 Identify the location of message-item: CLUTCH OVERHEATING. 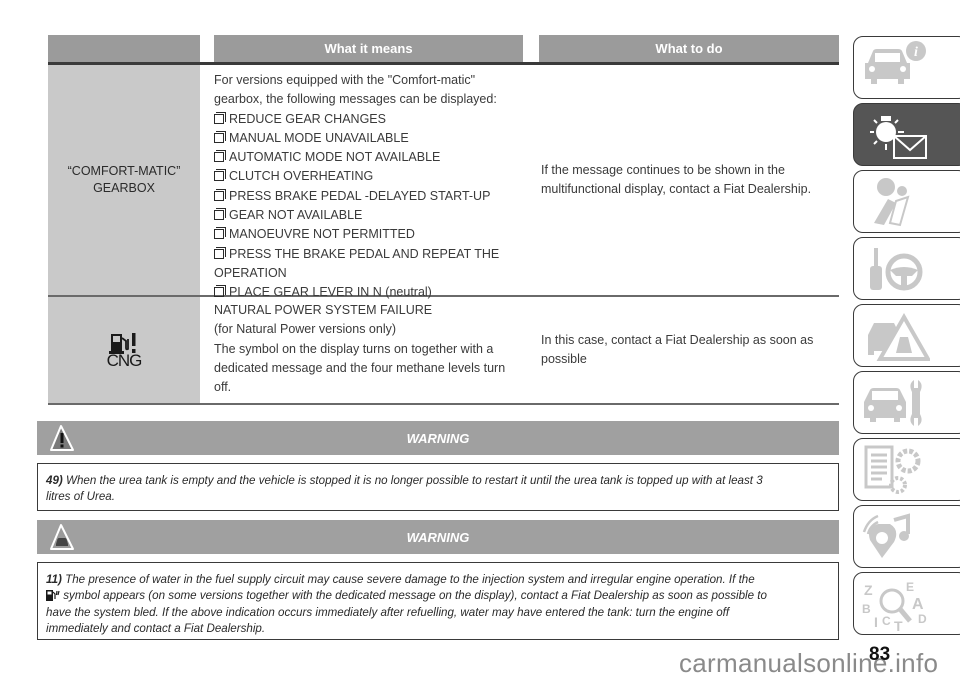
(365, 176).